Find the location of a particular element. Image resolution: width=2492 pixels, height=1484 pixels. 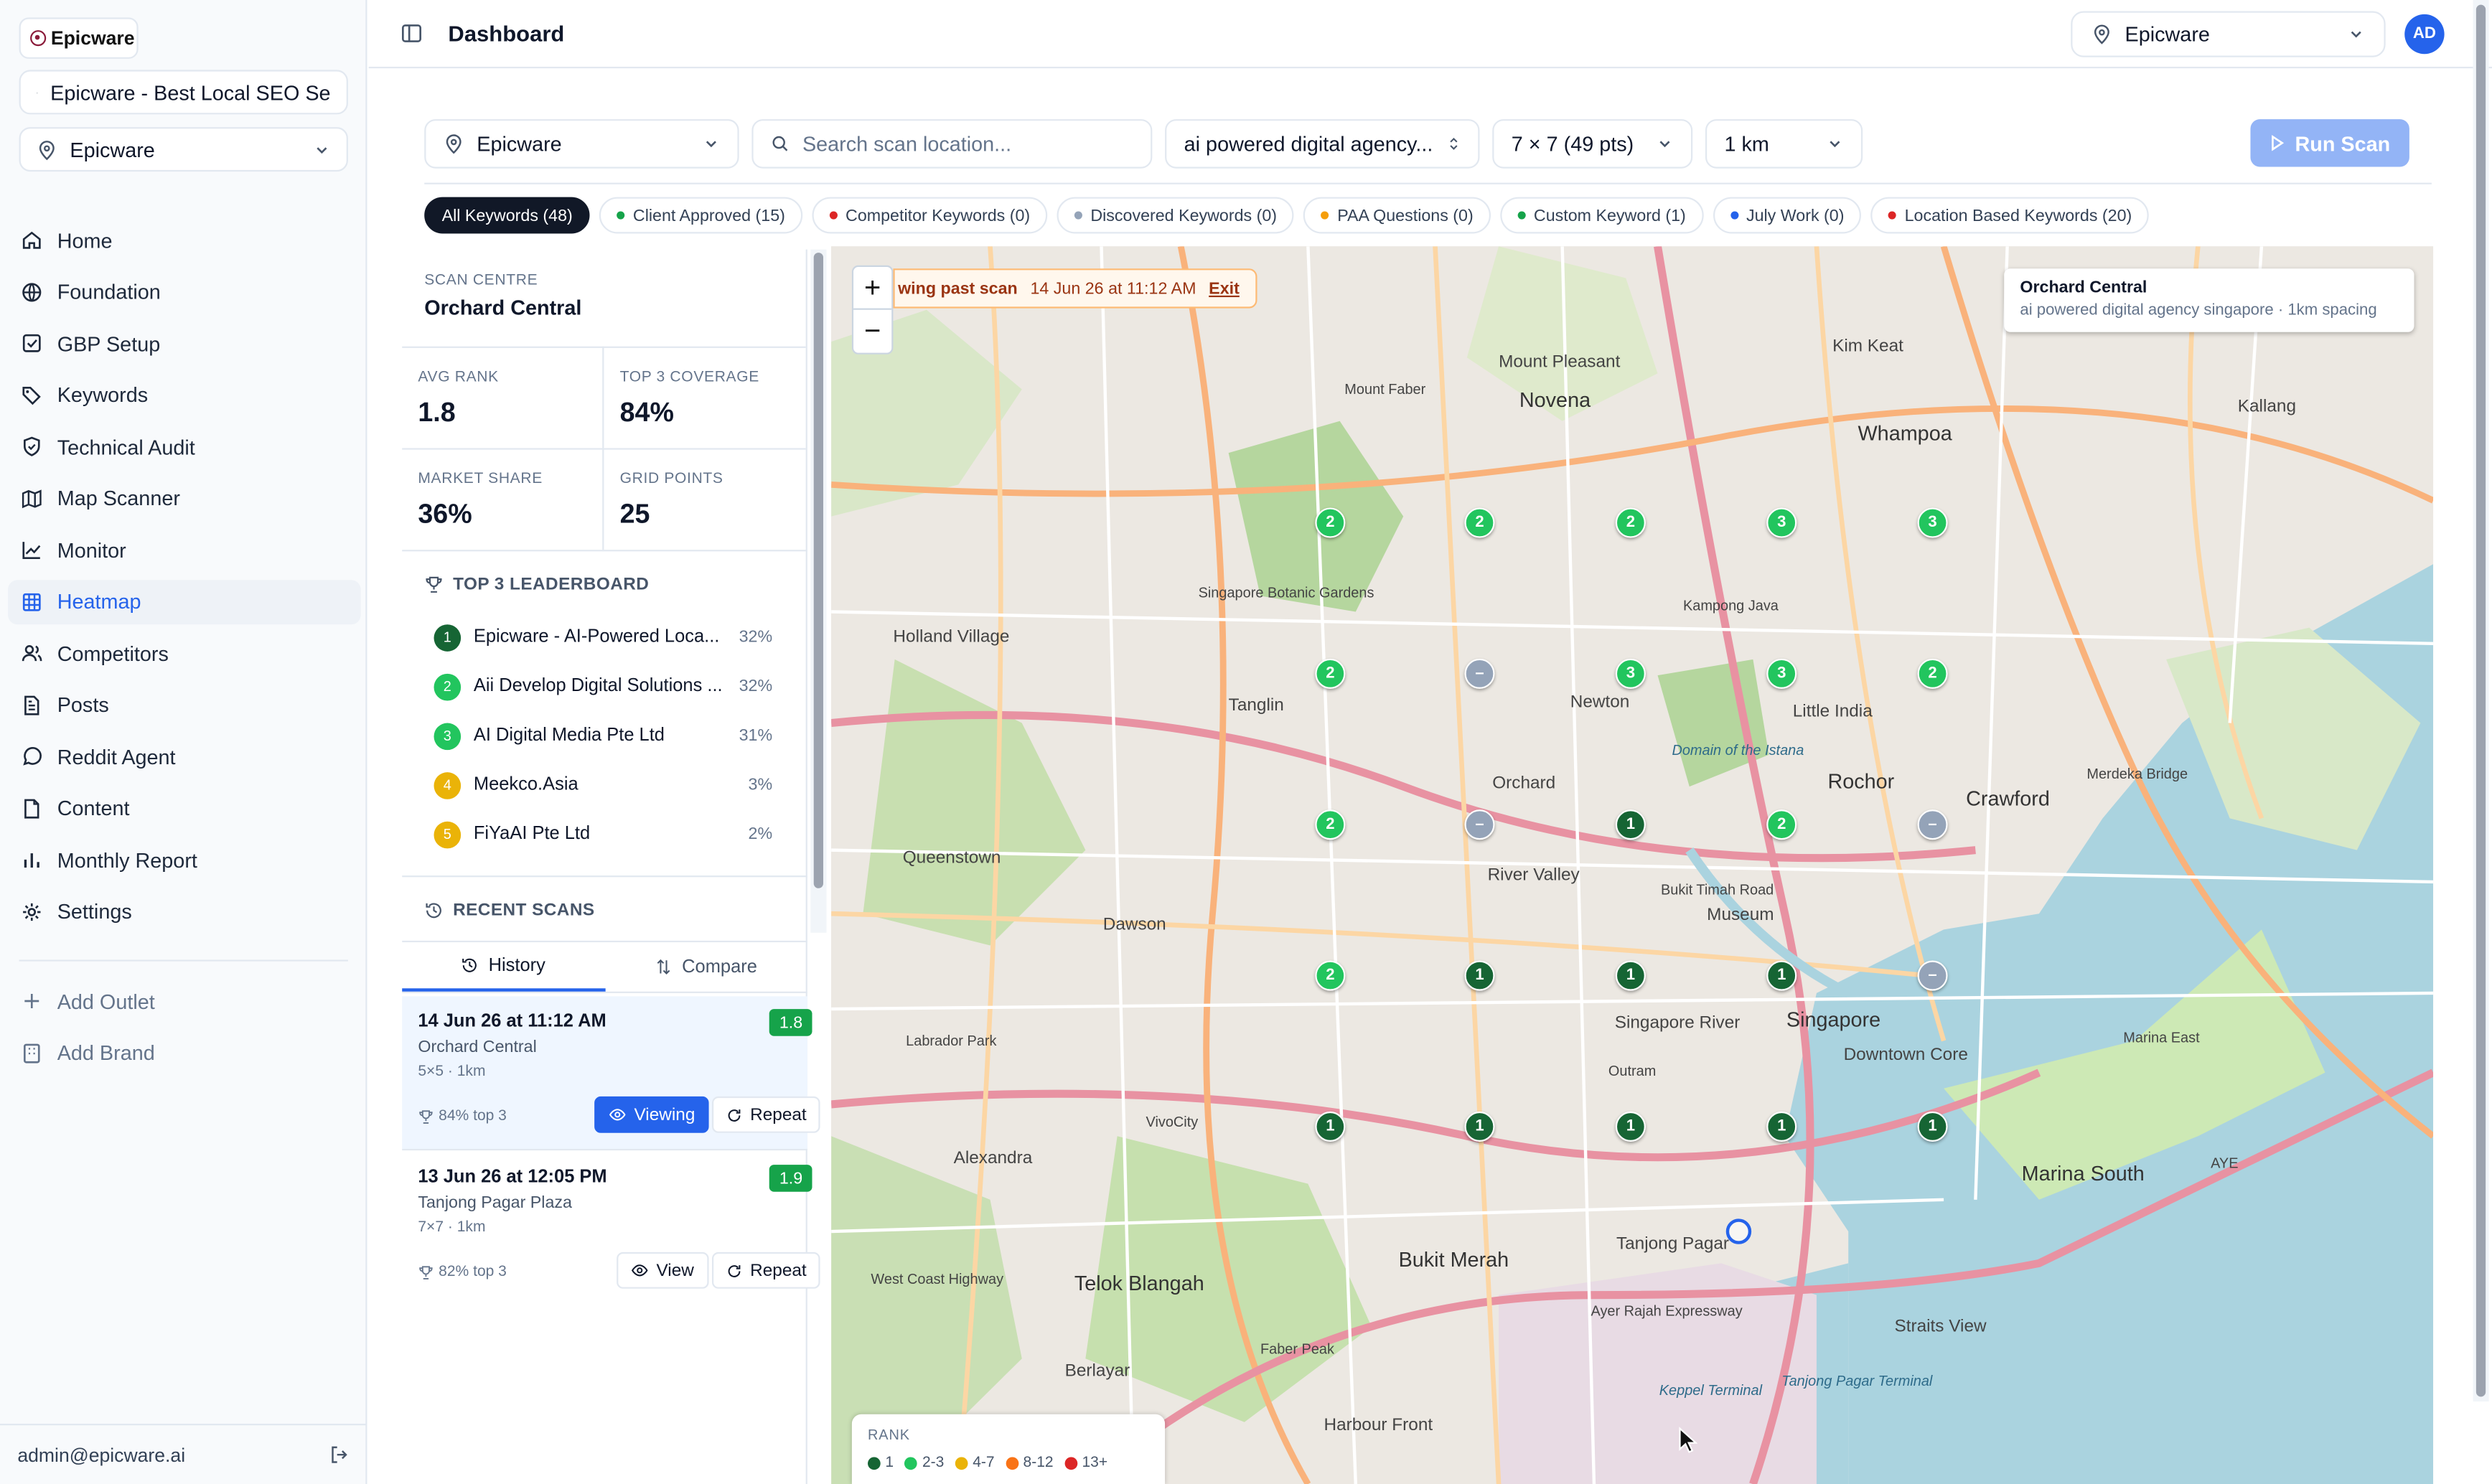

zoom-out-button: − is located at coordinates (872, 331).